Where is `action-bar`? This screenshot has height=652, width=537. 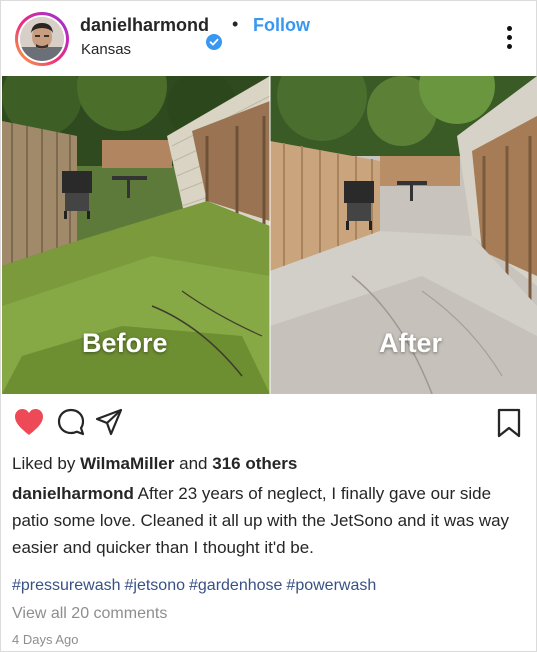 action-bar is located at coordinates (268, 423).